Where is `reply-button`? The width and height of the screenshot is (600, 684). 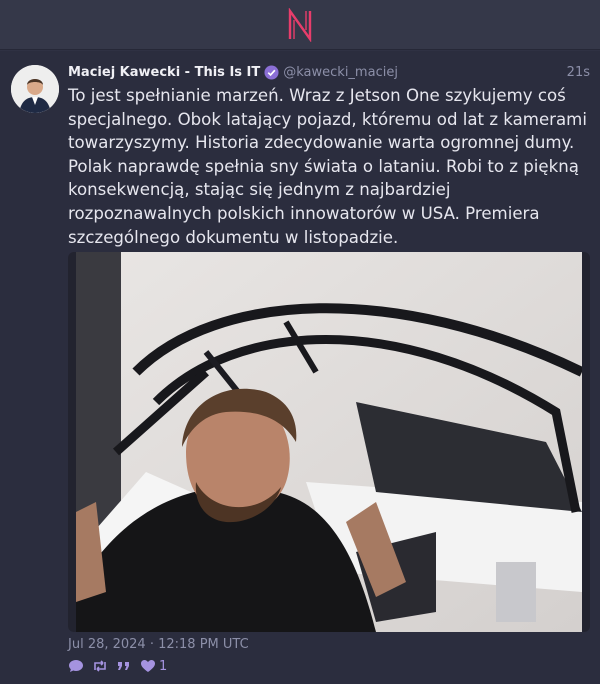 reply-button is located at coordinates (76, 666).